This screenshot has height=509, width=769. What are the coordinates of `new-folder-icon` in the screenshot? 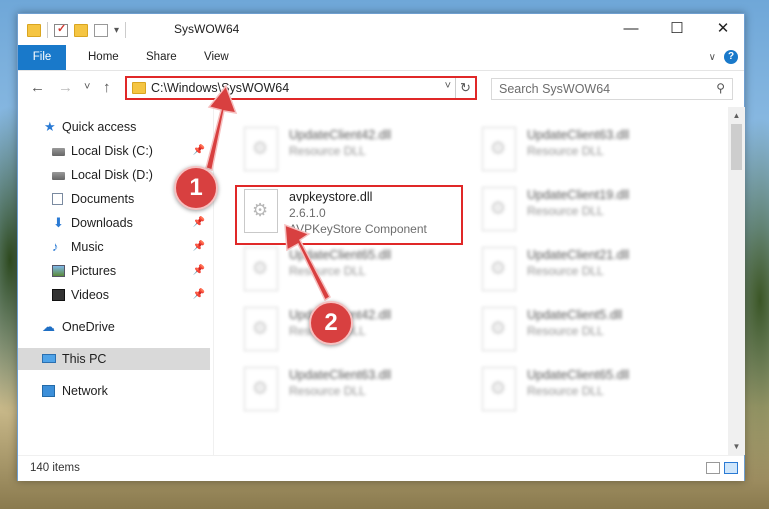 It's located at (81, 30).